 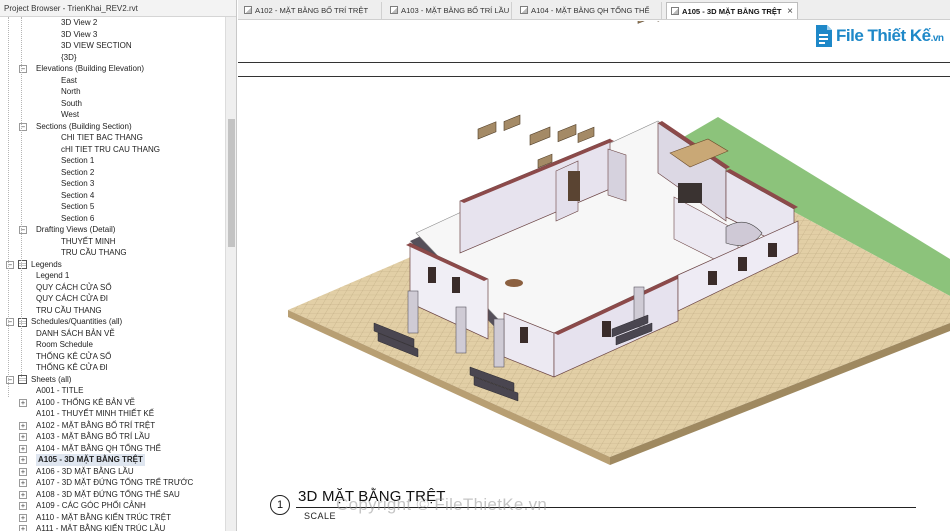 I want to click on browser-tree-item-label: THỐNG KÊ CỬA SỔ, so click(x=74, y=356).